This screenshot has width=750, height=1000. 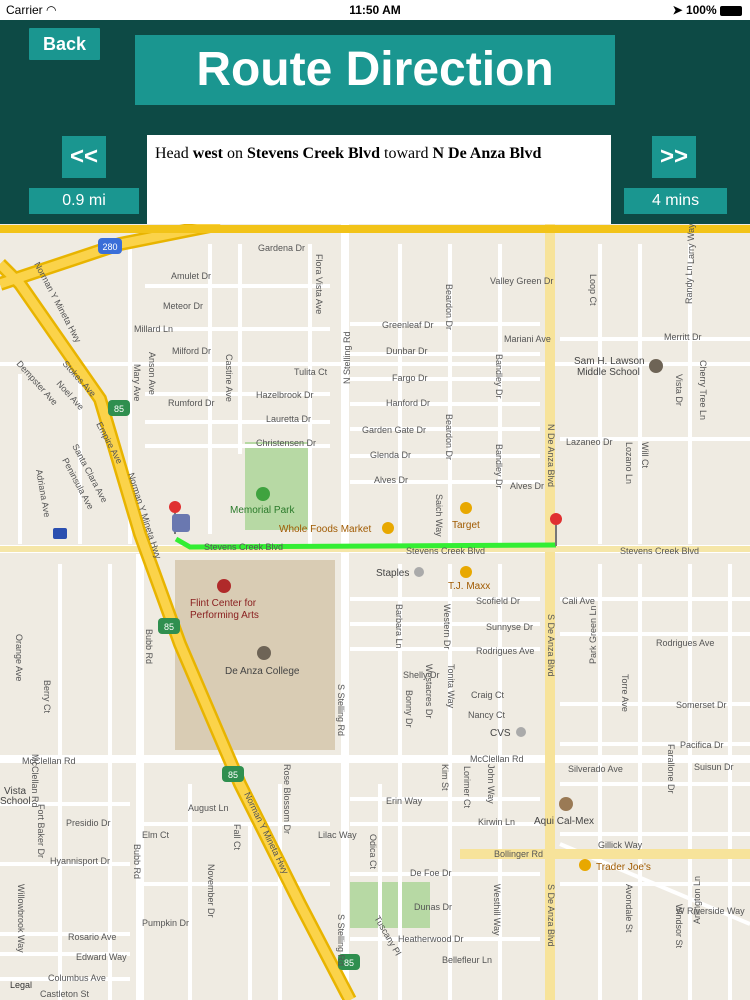 I want to click on svg-text: Fall Ct, so click(x=237, y=837).